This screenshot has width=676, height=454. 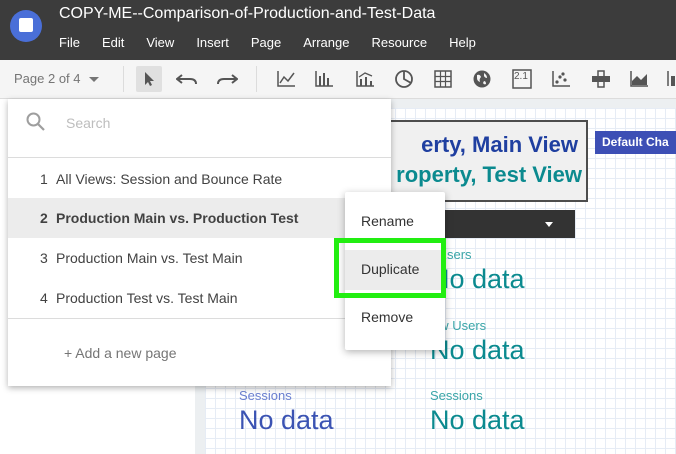 What do you see at coordinates (93, 80) in the screenshot?
I see `chevron-down-icon` at bounding box center [93, 80].